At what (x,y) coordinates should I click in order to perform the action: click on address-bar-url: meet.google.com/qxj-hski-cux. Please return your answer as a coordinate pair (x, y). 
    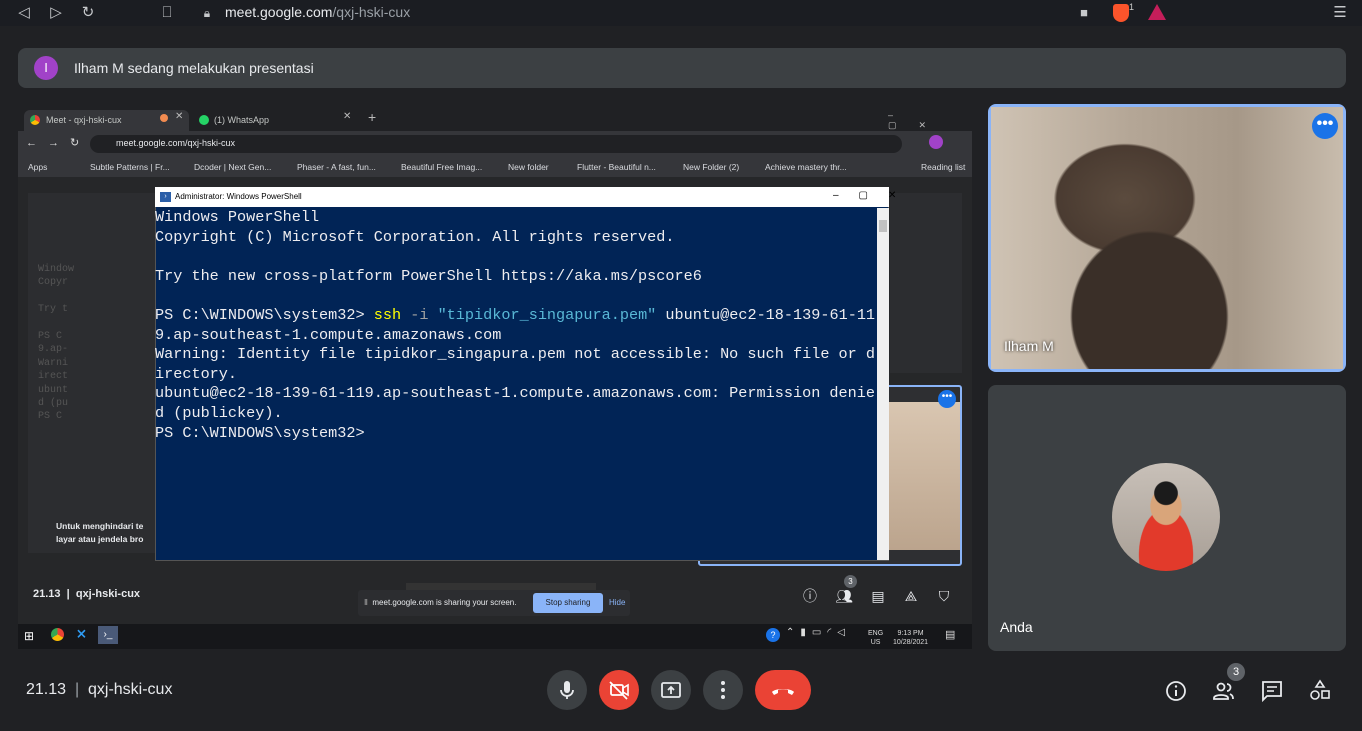
    Looking at the image, I should click on (317, 12).